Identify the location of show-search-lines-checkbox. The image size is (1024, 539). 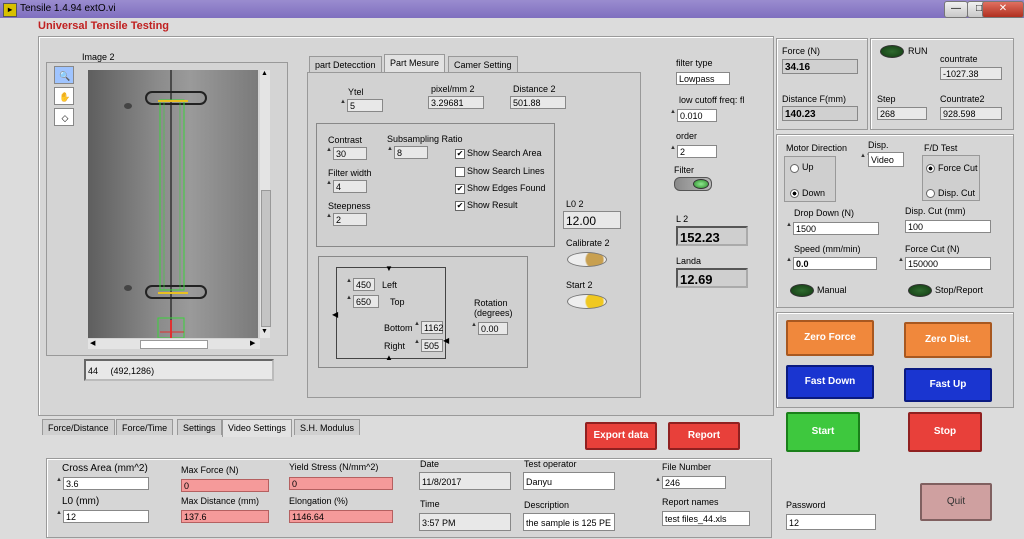
(460, 172).